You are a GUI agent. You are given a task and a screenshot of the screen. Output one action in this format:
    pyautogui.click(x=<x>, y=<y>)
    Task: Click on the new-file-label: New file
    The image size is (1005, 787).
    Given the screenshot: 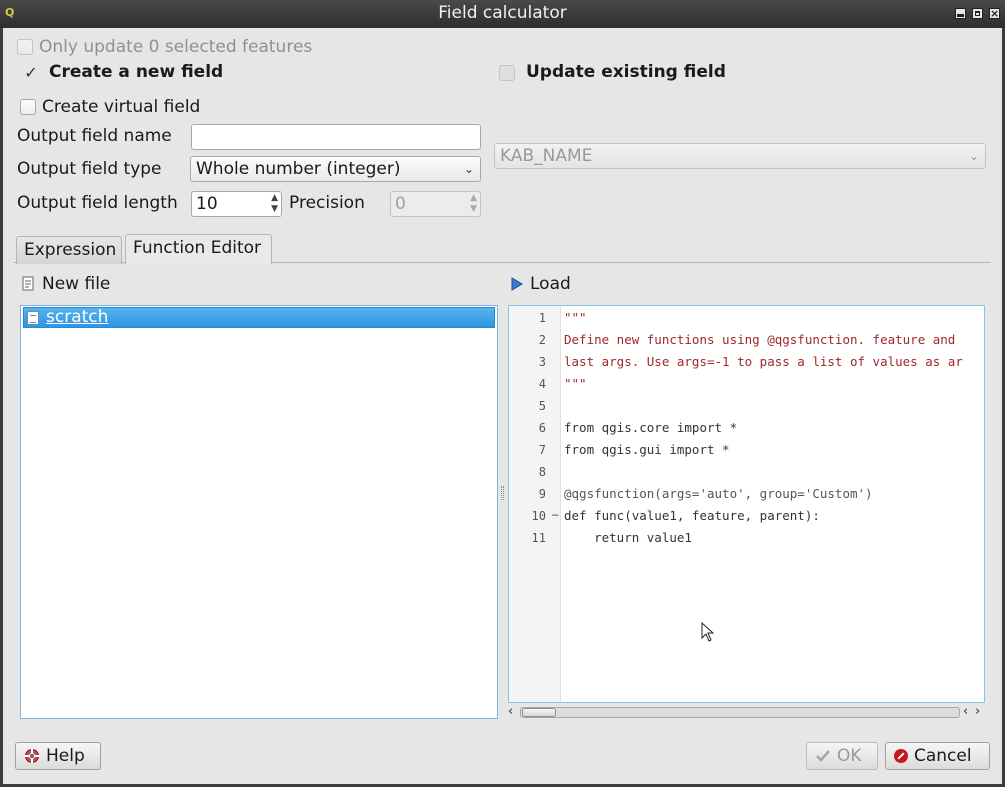 What is the action you would take?
    pyautogui.click(x=76, y=284)
    